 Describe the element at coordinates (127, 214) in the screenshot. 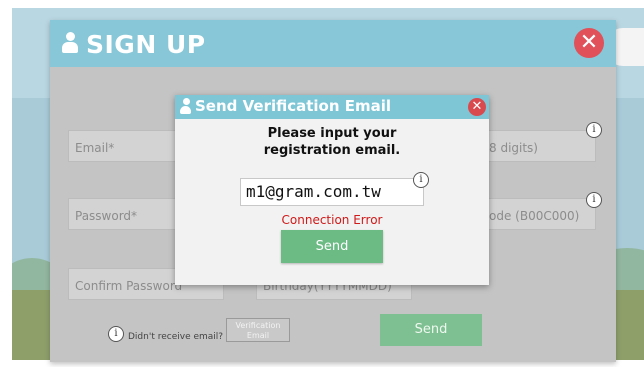

I see `password-field: Password*` at that location.